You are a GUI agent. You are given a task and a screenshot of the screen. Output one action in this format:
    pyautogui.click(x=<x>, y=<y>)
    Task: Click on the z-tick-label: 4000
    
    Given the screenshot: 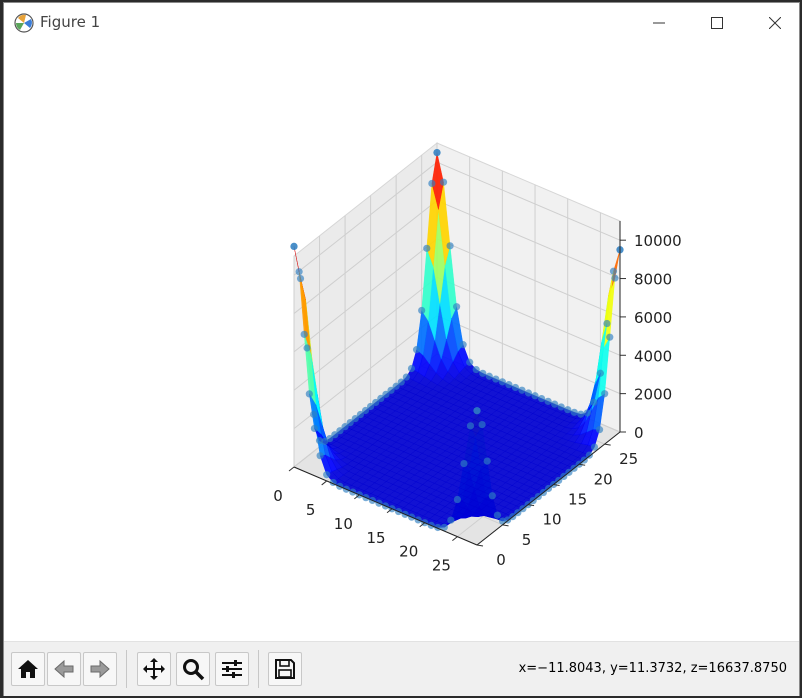 What is the action you would take?
    pyautogui.click(x=653, y=356)
    